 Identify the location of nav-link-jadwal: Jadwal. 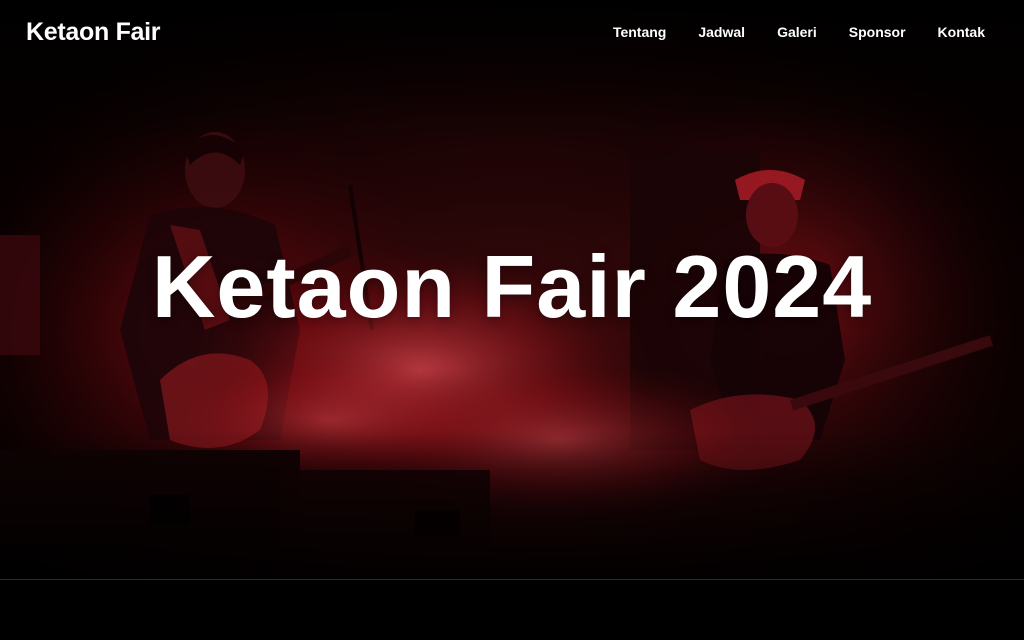
(721, 32).